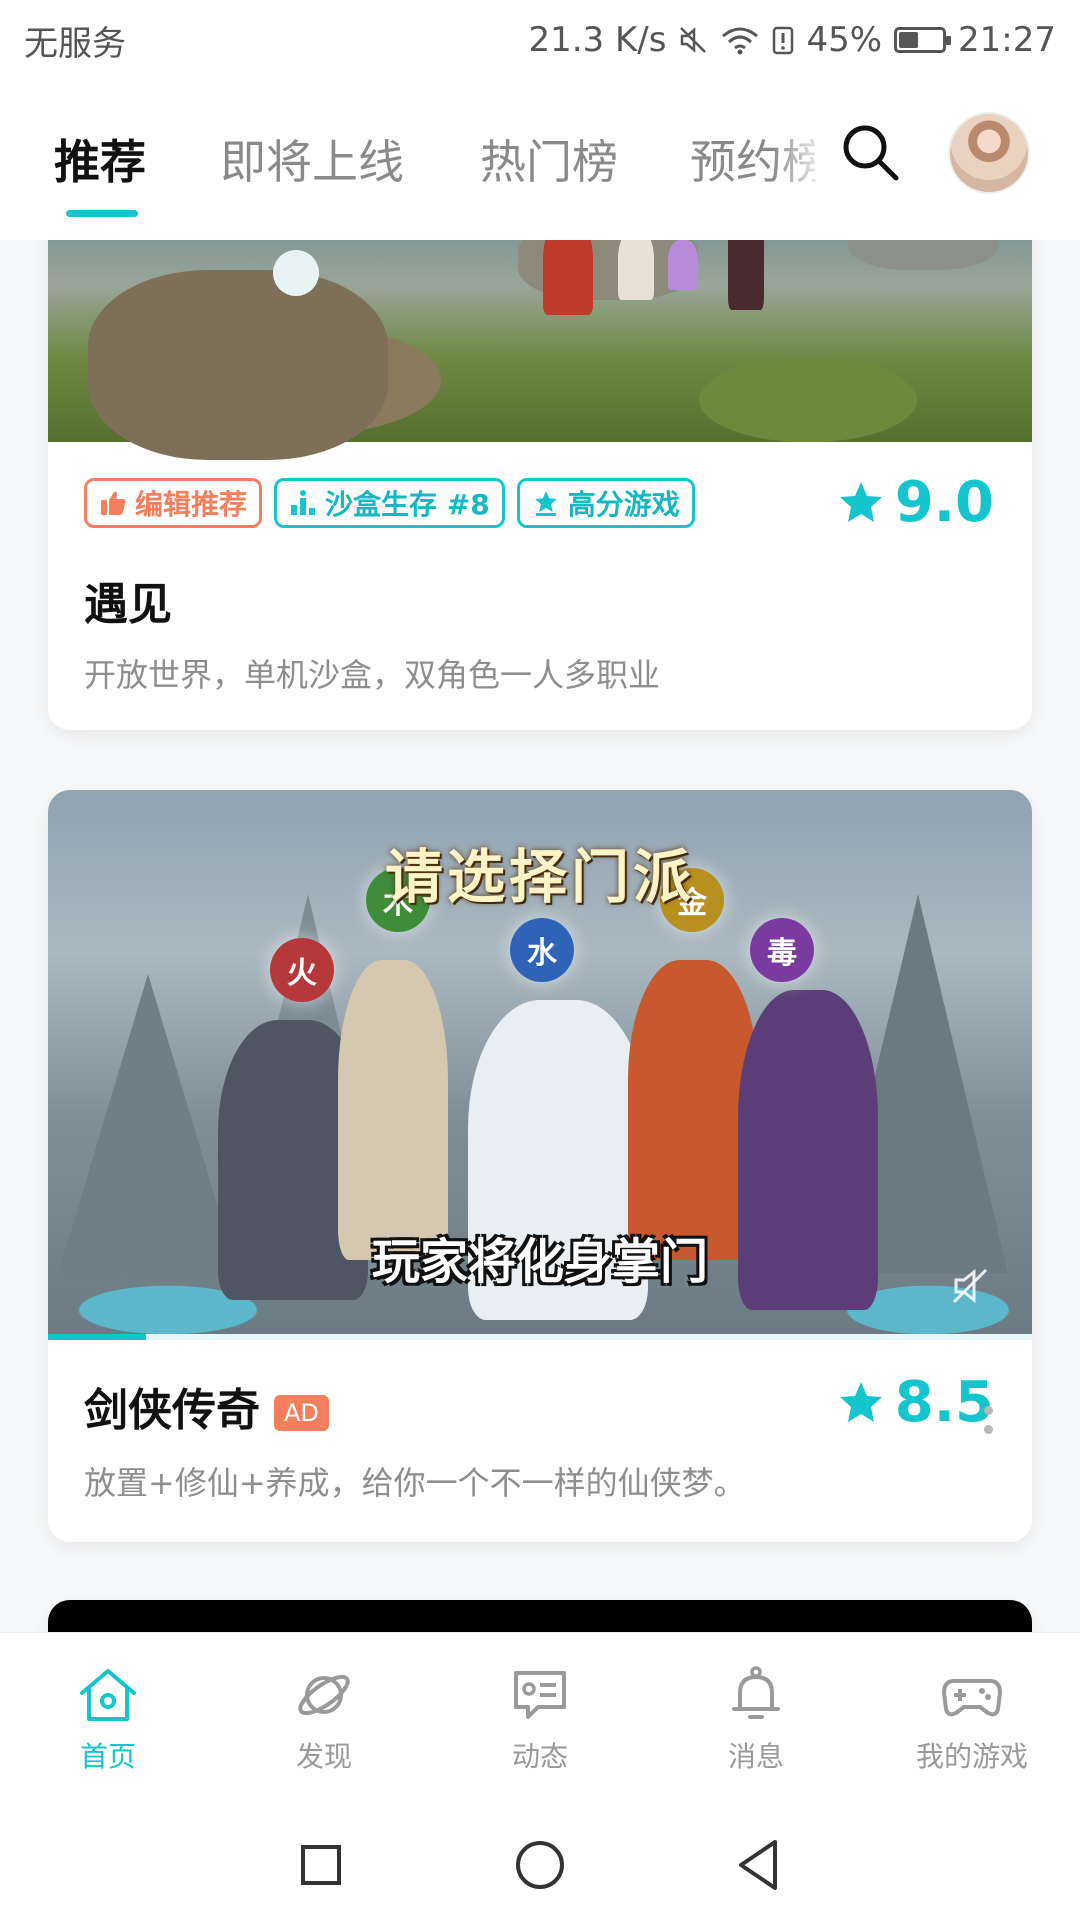 The width and height of the screenshot is (1080, 1920). What do you see at coordinates (783, 40) in the screenshot?
I see `battery-alert-icon` at bounding box center [783, 40].